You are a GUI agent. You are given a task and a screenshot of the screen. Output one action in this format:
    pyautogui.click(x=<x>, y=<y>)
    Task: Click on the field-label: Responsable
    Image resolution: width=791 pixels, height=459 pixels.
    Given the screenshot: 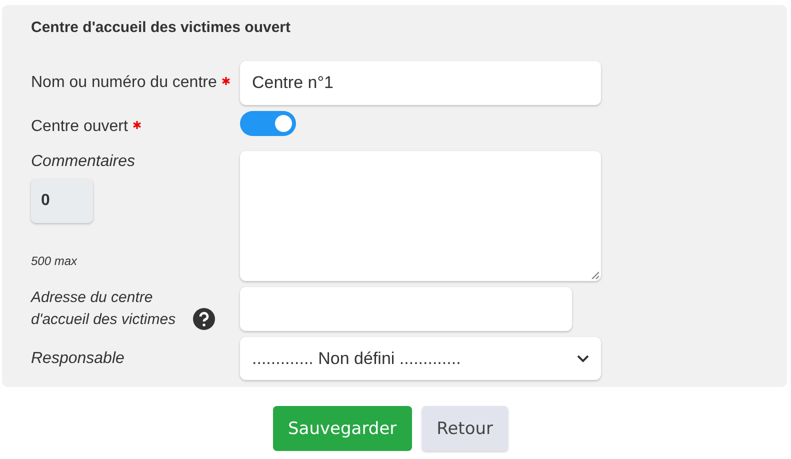 What is the action you would take?
    pyautogui.click(x=77, y=358)
    